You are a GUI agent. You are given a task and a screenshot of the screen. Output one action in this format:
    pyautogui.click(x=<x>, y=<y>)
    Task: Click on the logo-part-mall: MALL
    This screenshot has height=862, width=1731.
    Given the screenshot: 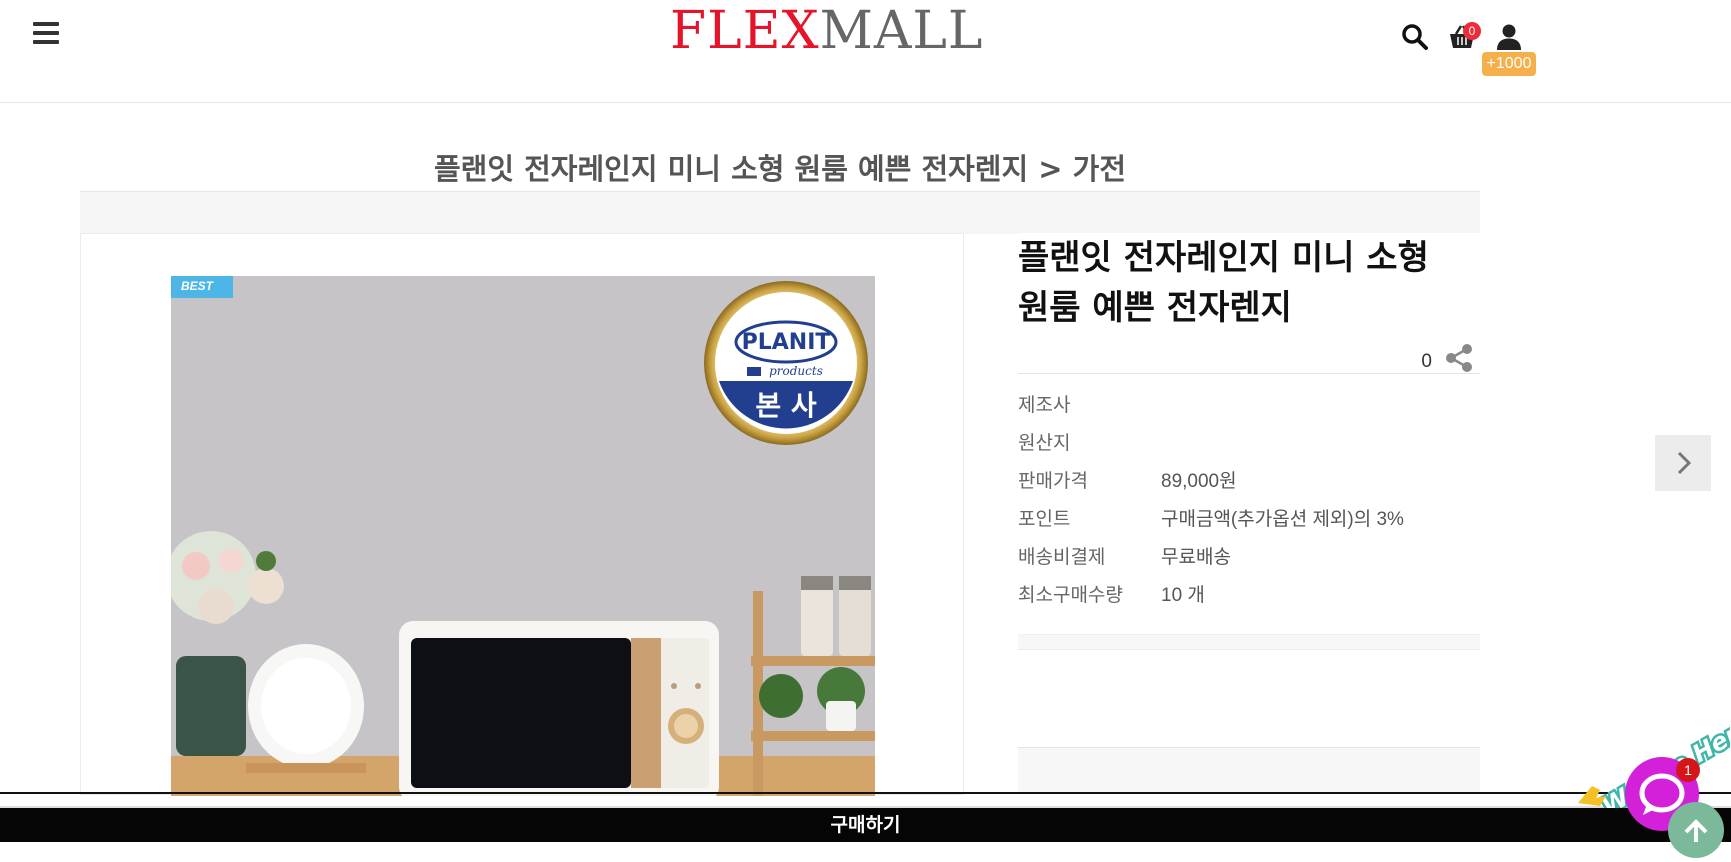 What is the action you would take?
    pyautogui.click(x=901, y=31)
    